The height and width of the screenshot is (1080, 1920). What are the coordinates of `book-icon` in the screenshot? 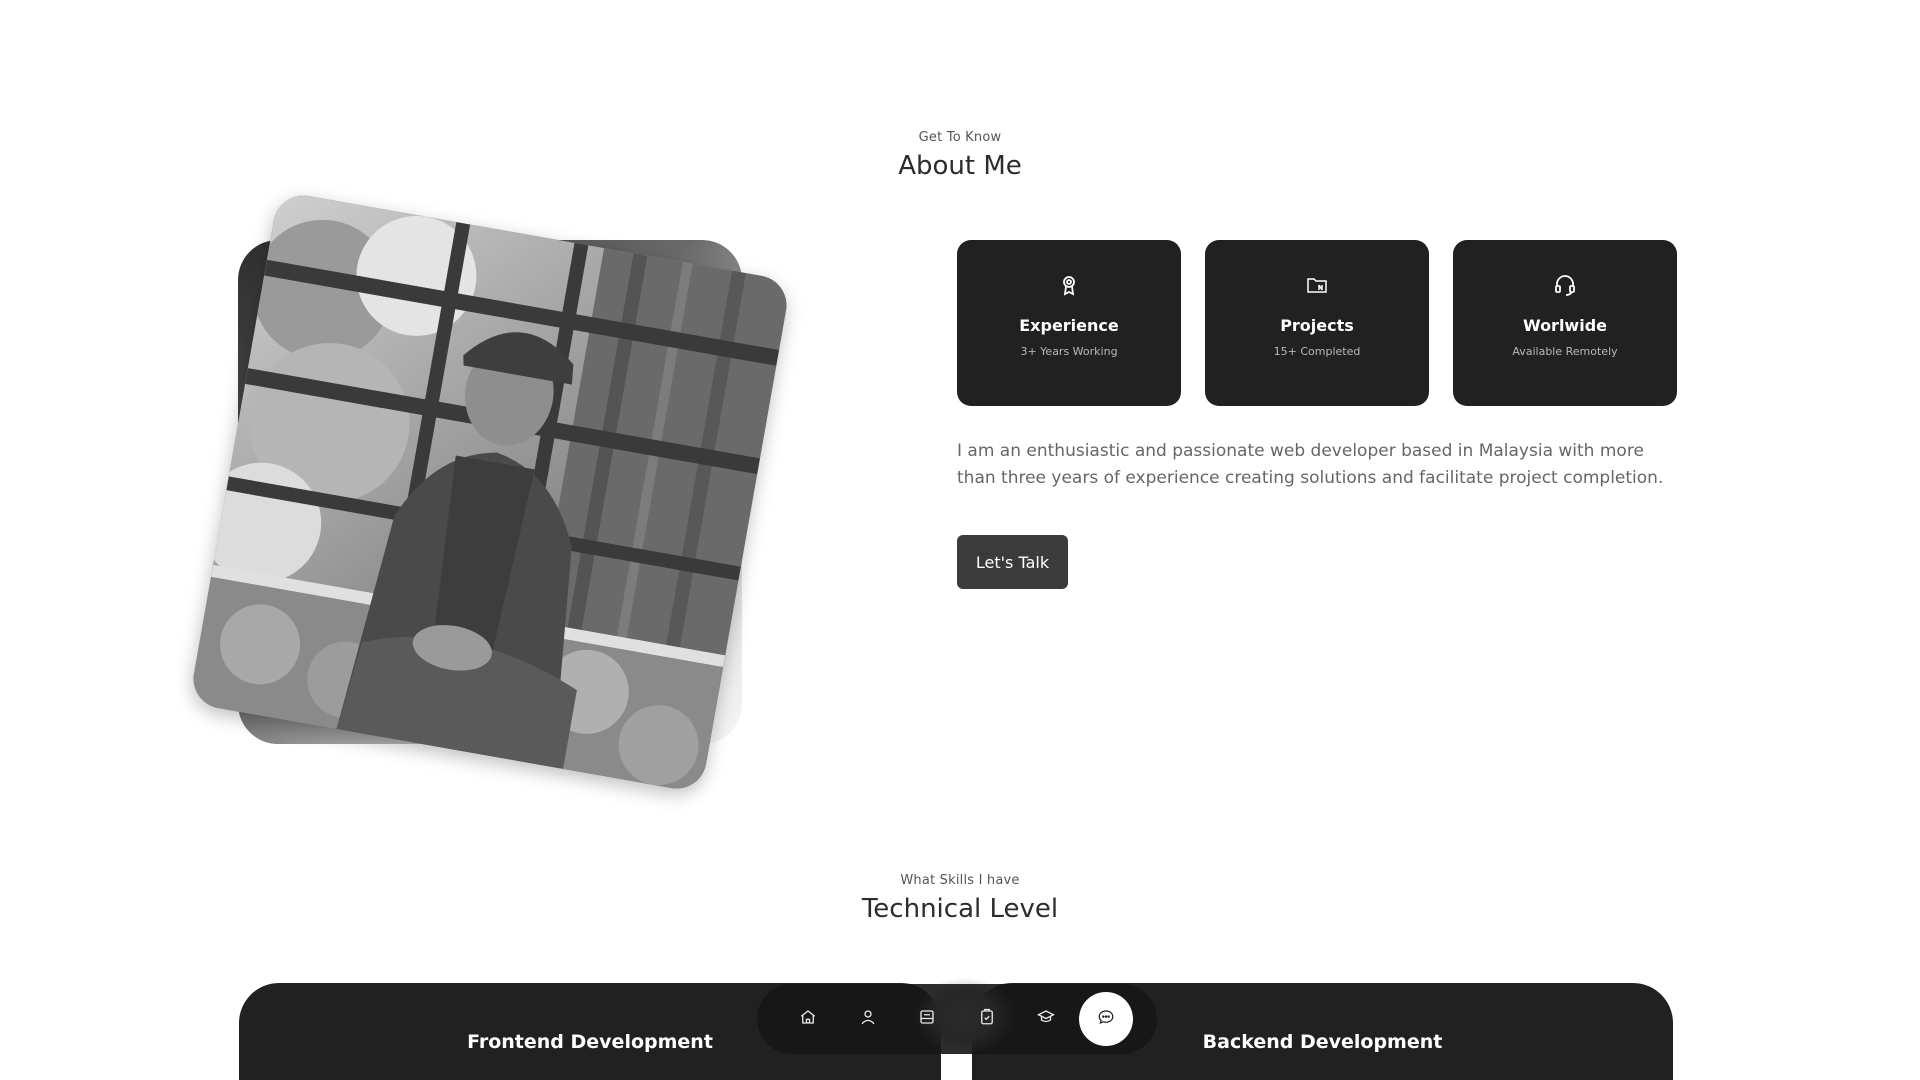 It's located at (927, 1019).